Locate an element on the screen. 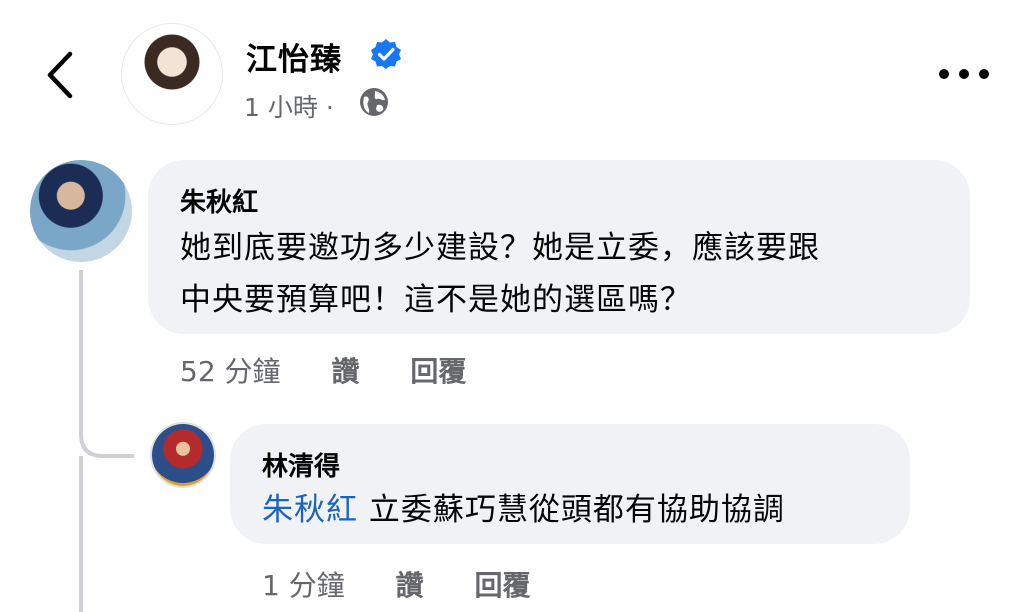  reply-actions: 1 分鐘 讚 回覆 is located at coordinates (417, 584).